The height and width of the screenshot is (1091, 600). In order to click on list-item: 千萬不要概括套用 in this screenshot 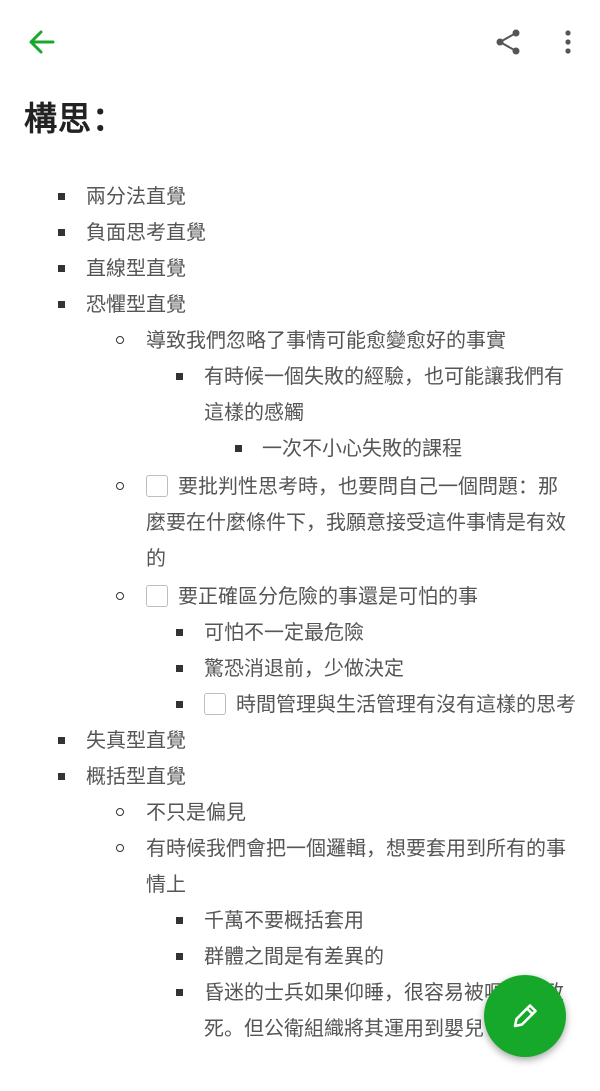, I will do `click(300, 920)`.